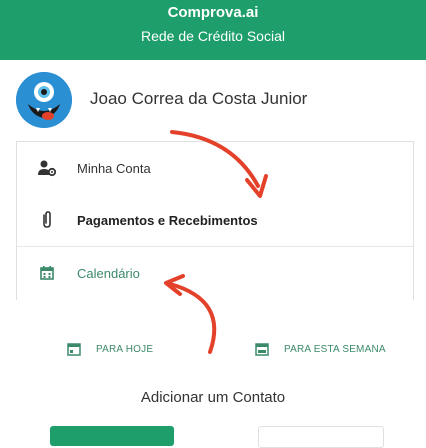 The width and height of the screenshot is (426, 448). I want to click on menu-item-pagamentos: Pagamentos e Recebimentos, so click(215, 220).